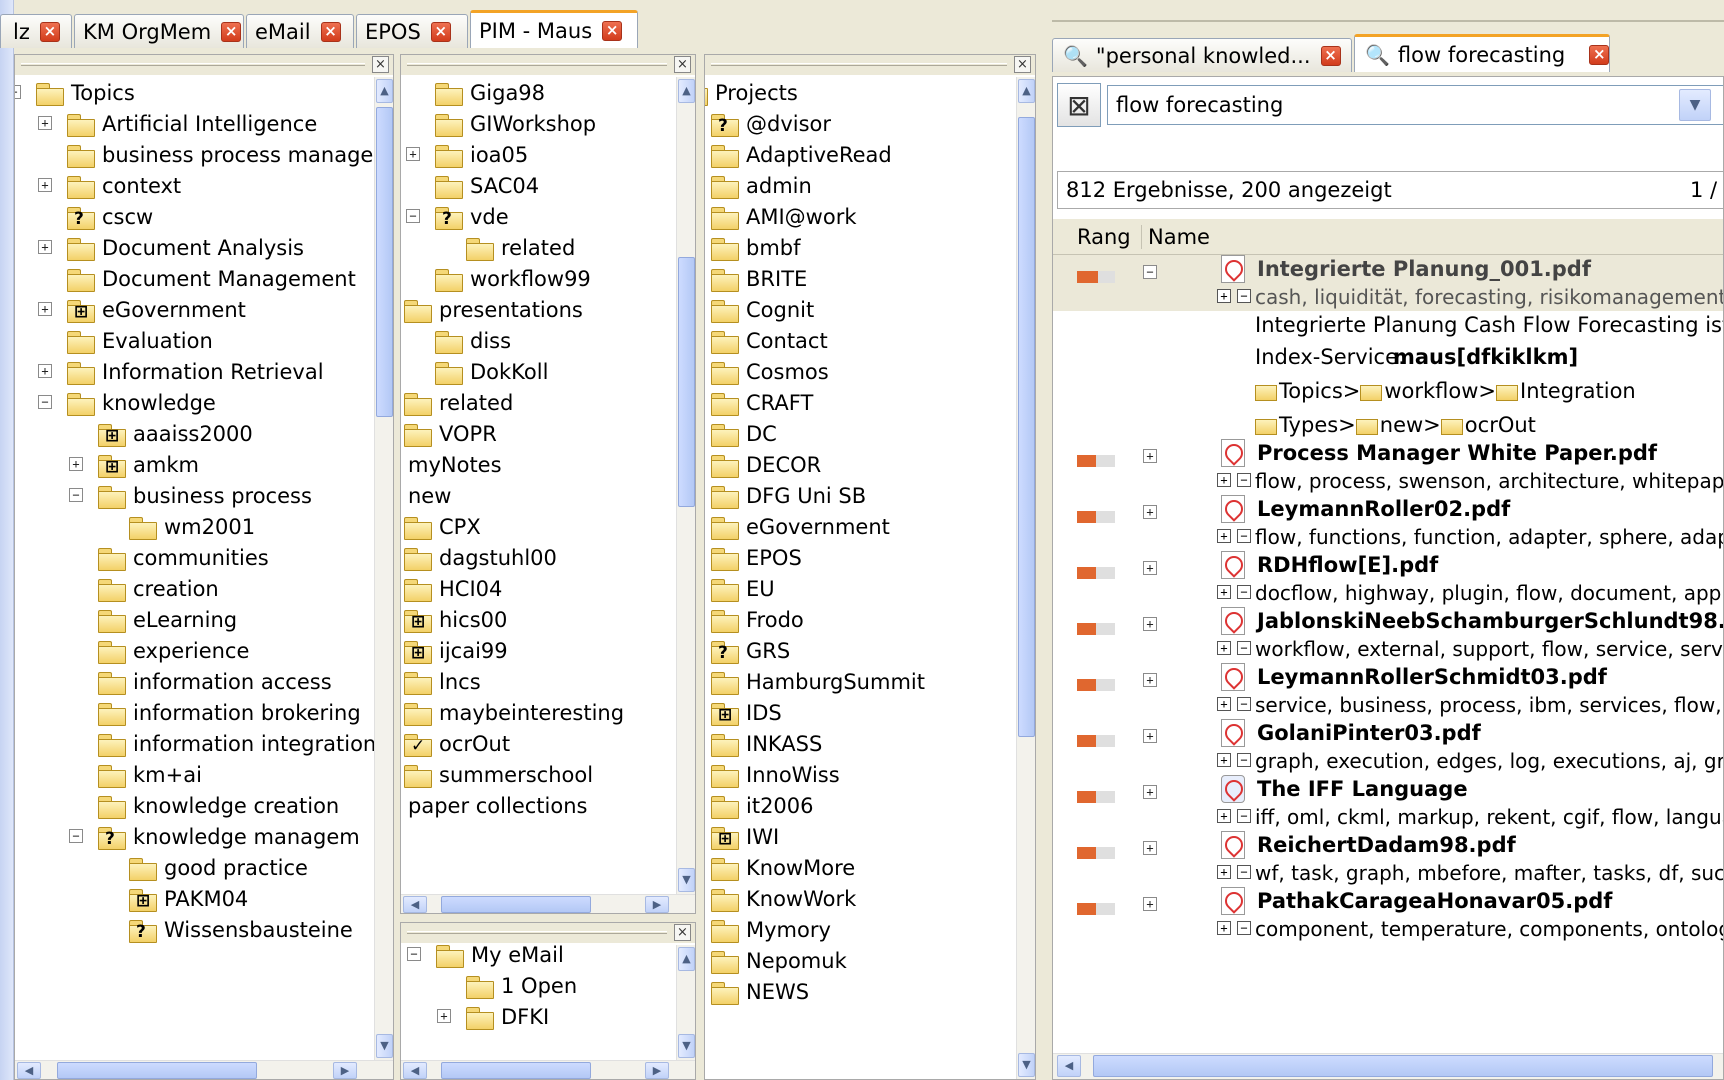 This screenshot has height=1080, width=1724. What do you see at coordinates (127, 402) in the screenshot?
I see `tree-node-knowledge: − knowledge` at bounding box center [127, 402].